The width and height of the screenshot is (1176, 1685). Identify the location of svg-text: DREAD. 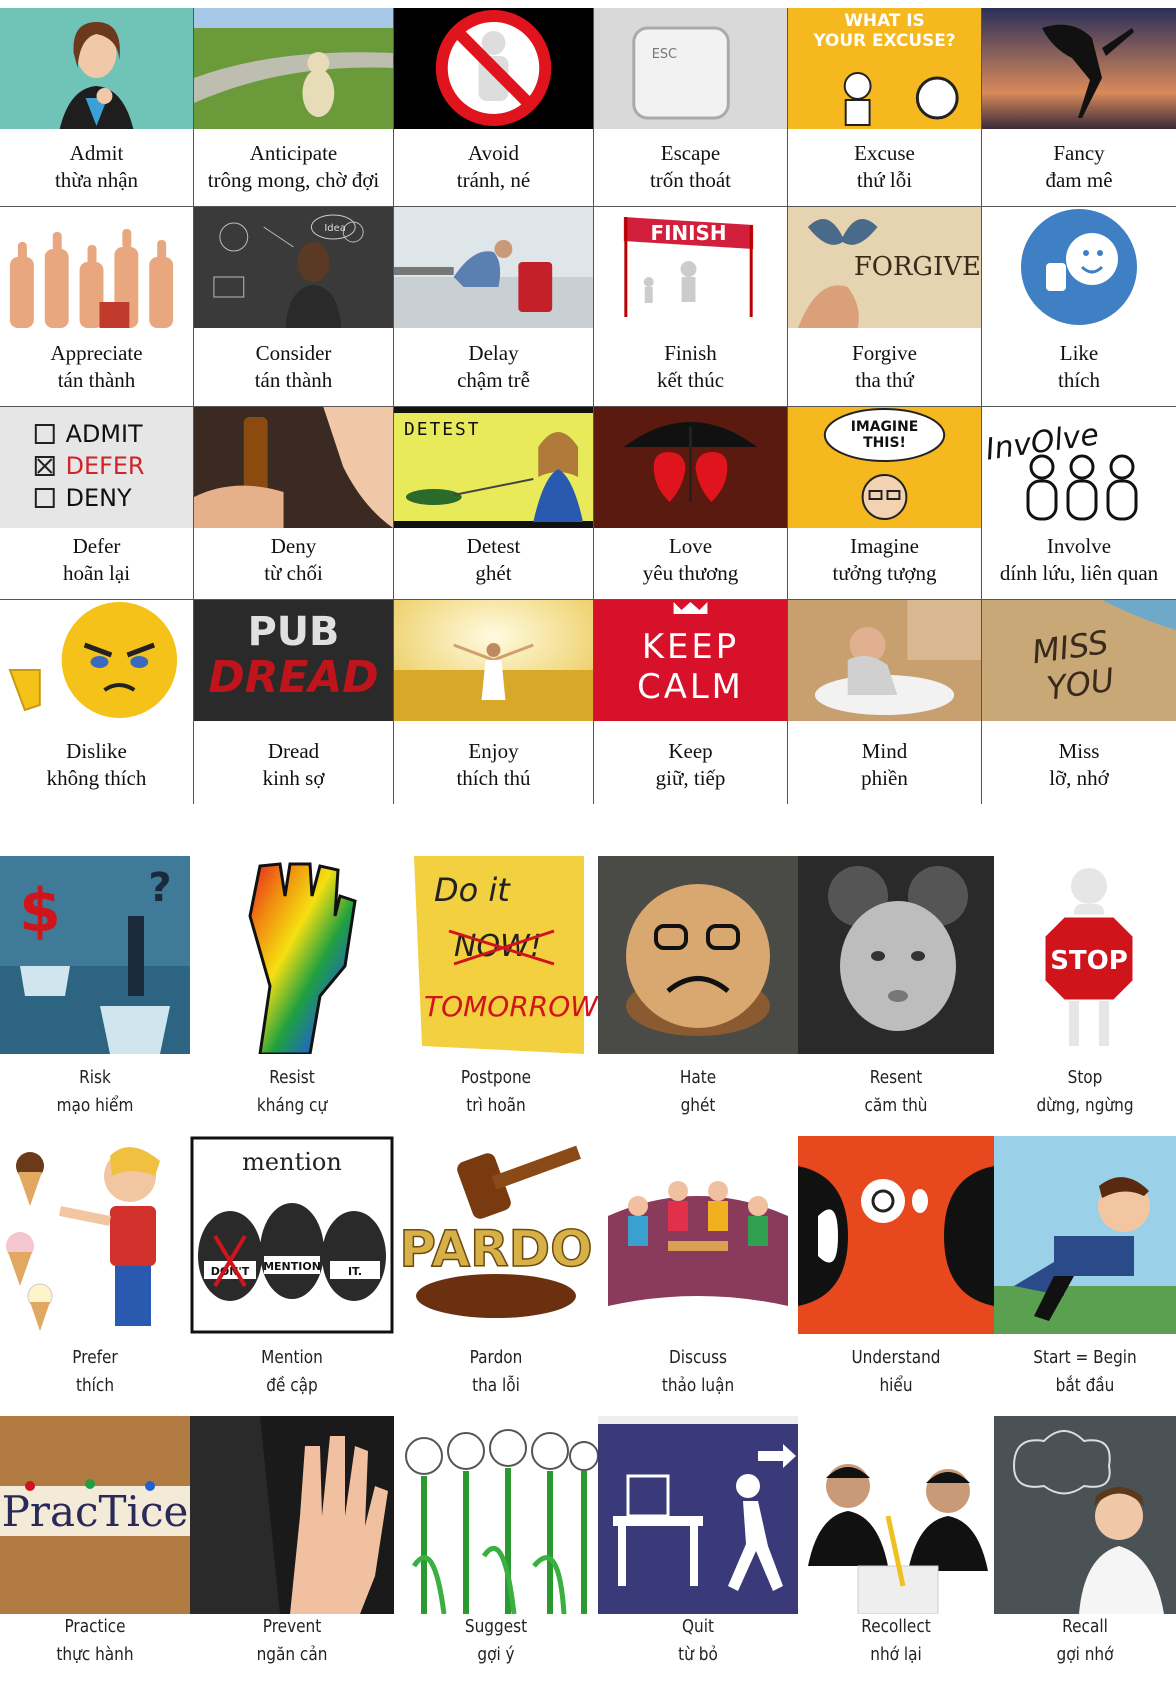
(293, 677).